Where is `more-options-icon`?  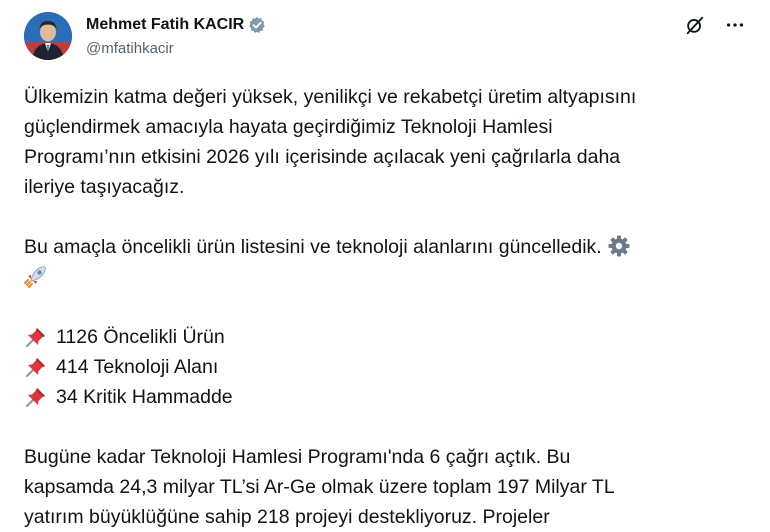 more-options-icon is located at coordinates (735, 25).